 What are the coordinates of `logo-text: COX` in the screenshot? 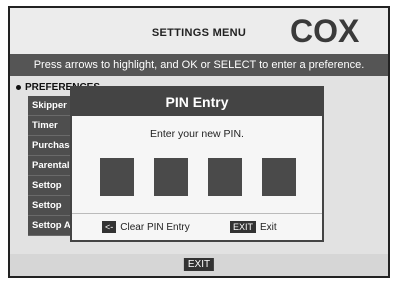 It's located at (325, 31).